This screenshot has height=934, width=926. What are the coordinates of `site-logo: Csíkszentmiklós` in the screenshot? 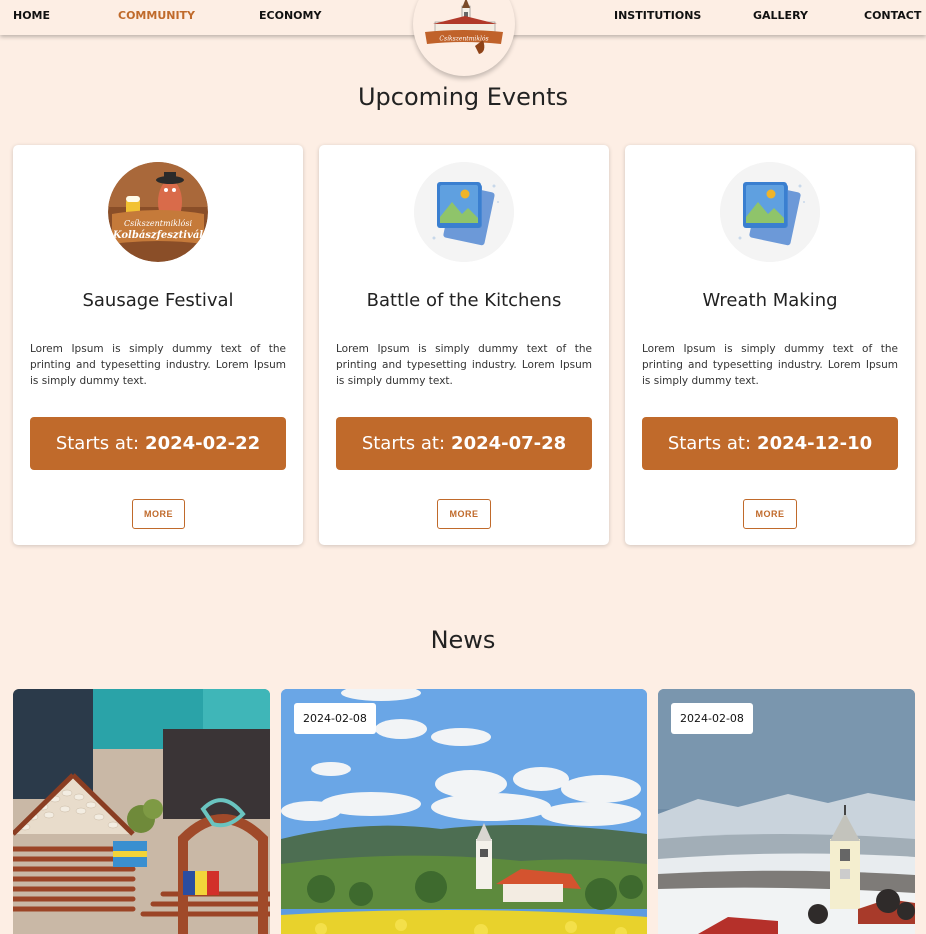 It's located at (464, 38).